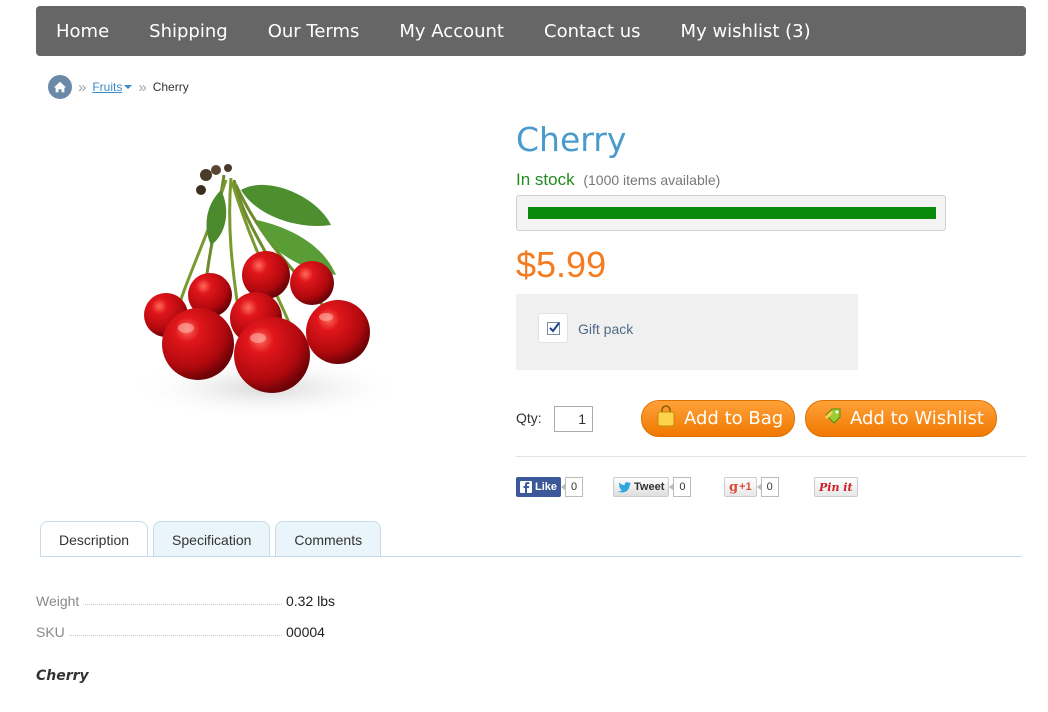  What do you see at coordinates (561, 264) in the screenshot?
I see `product-price: $5.99` at bounding box center [561, 264].